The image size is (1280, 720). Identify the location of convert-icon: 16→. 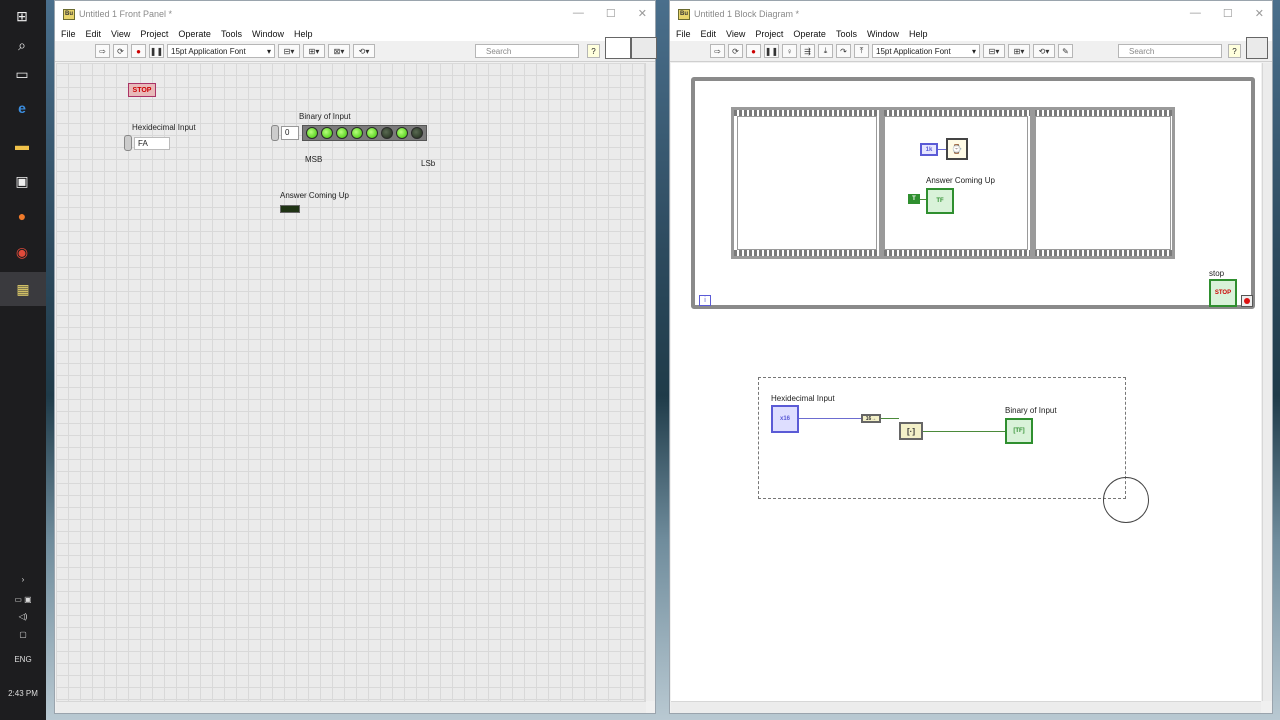
(871, 418).